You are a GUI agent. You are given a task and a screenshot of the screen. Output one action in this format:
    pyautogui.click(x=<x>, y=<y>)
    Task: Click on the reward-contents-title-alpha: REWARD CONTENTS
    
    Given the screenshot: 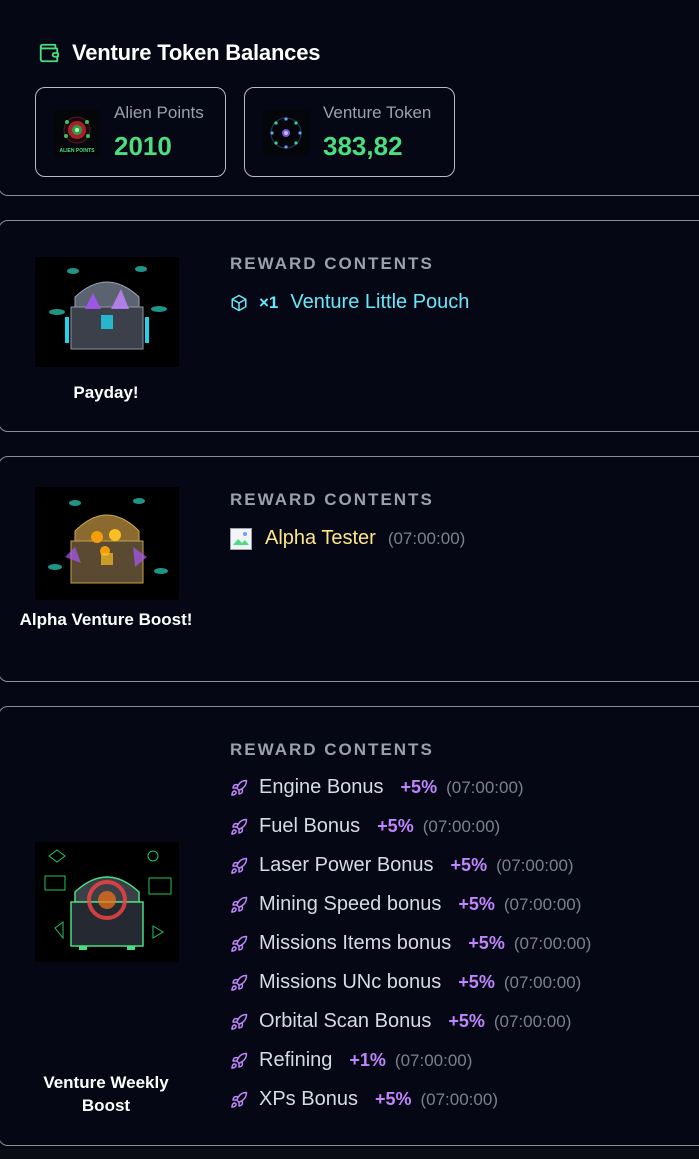 What is the action you would take?
    pyautogui.click(x=332, y=499)
    